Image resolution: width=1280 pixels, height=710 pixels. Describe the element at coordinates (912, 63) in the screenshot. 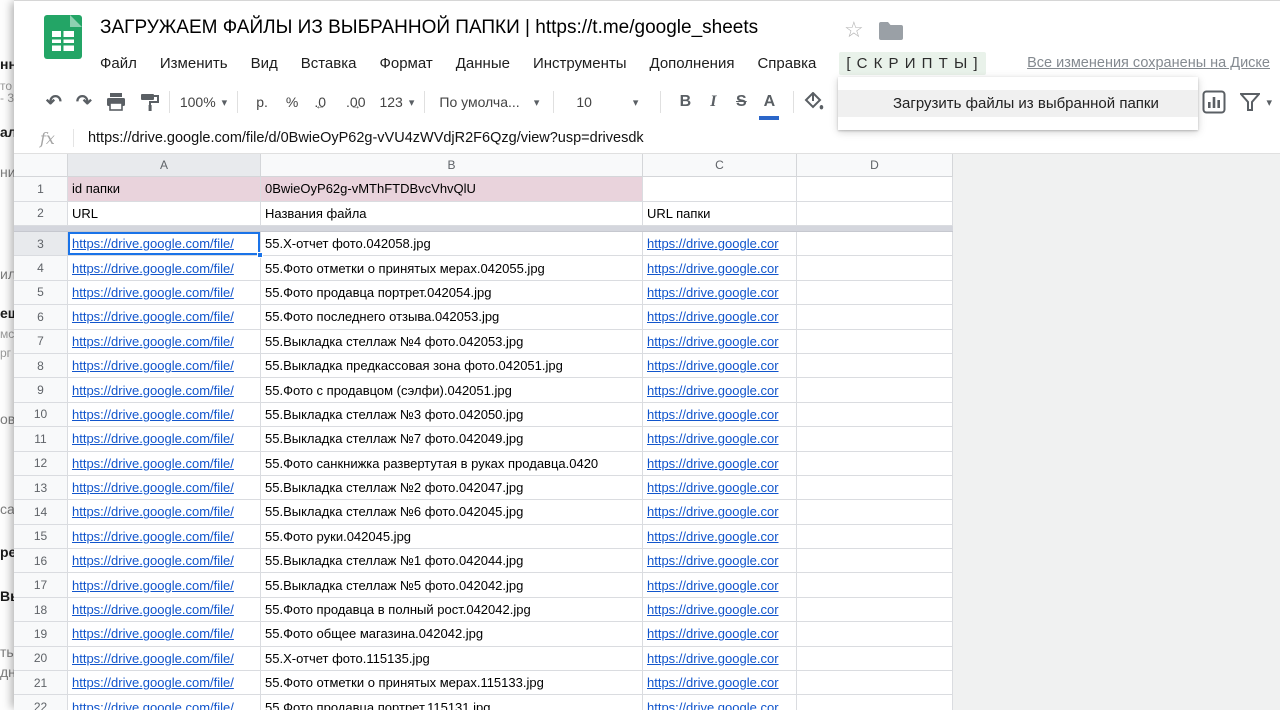

I see `menu-scripts: [ С К Р И П Т Ы ]` at that location.